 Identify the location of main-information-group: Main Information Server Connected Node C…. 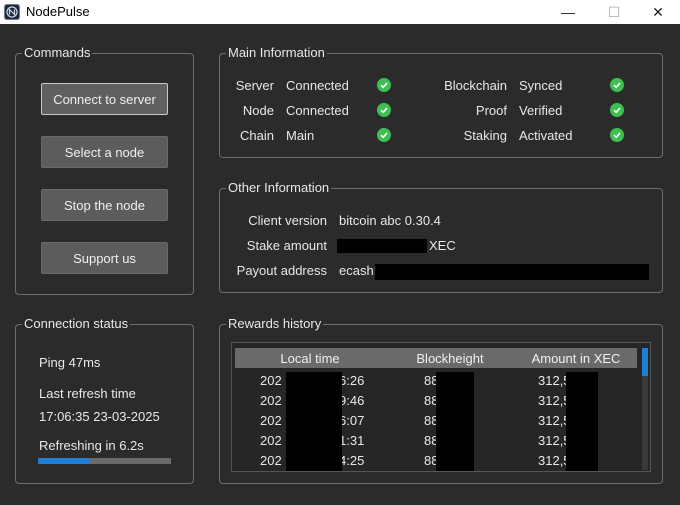
(441, 101).